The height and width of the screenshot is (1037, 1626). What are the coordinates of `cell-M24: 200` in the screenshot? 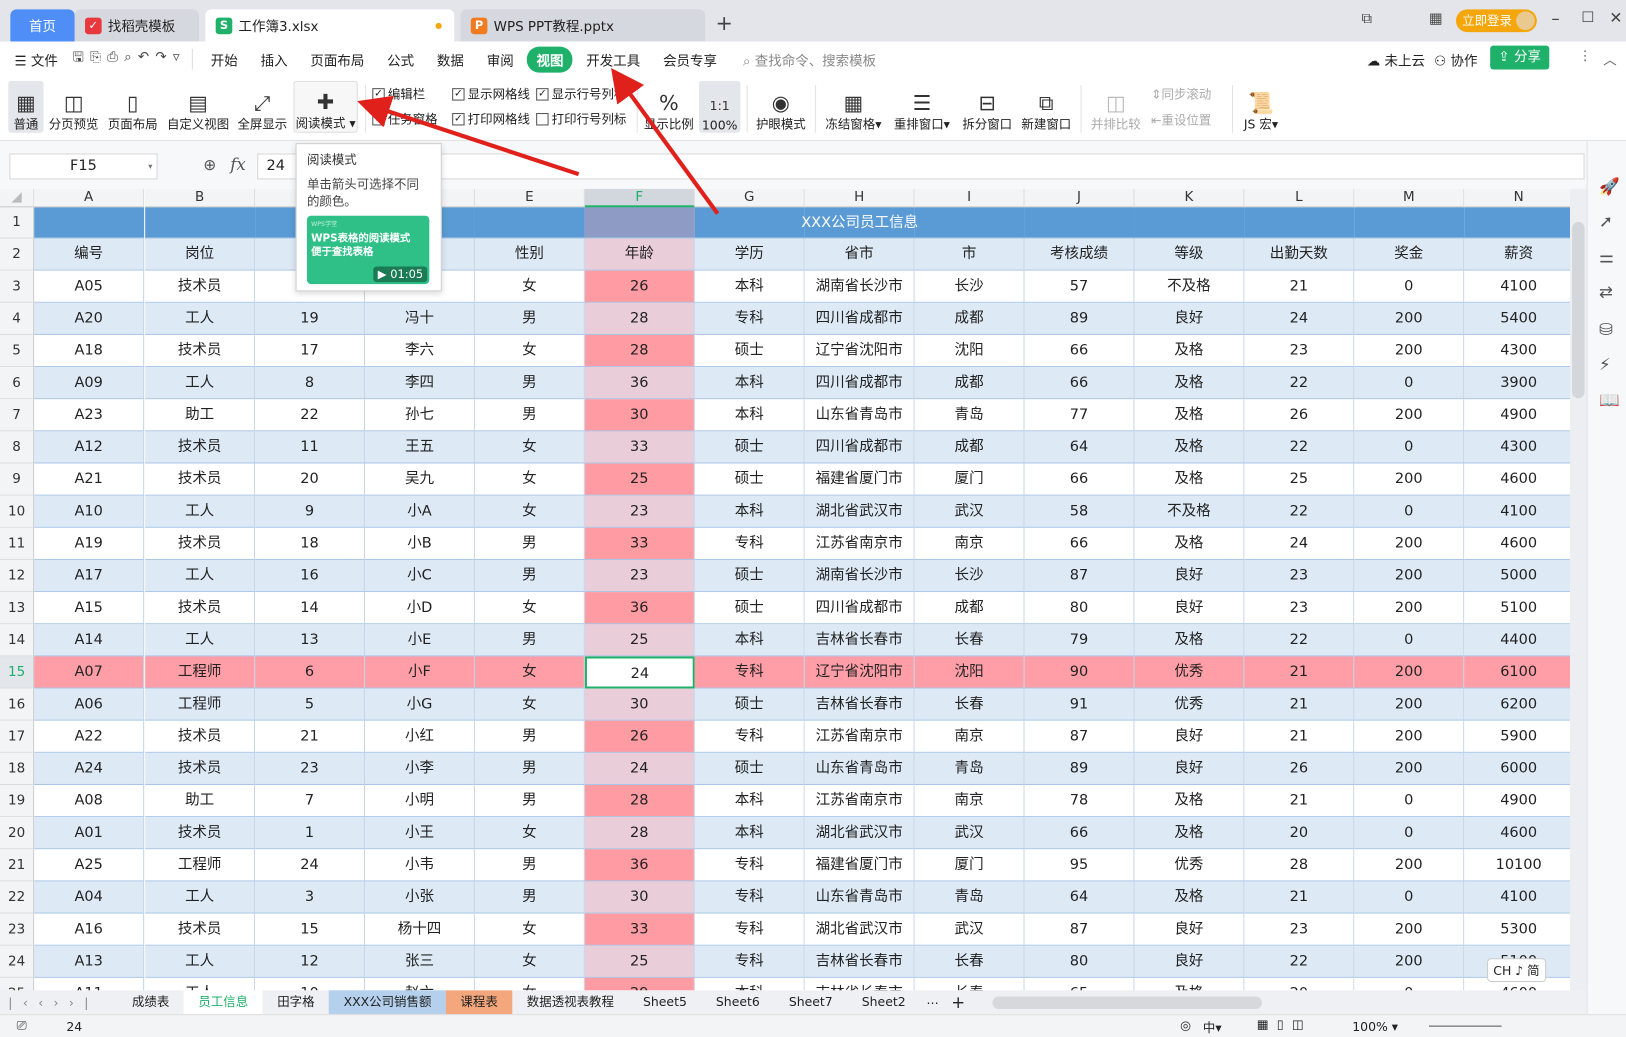 It's located at (1409, 961).